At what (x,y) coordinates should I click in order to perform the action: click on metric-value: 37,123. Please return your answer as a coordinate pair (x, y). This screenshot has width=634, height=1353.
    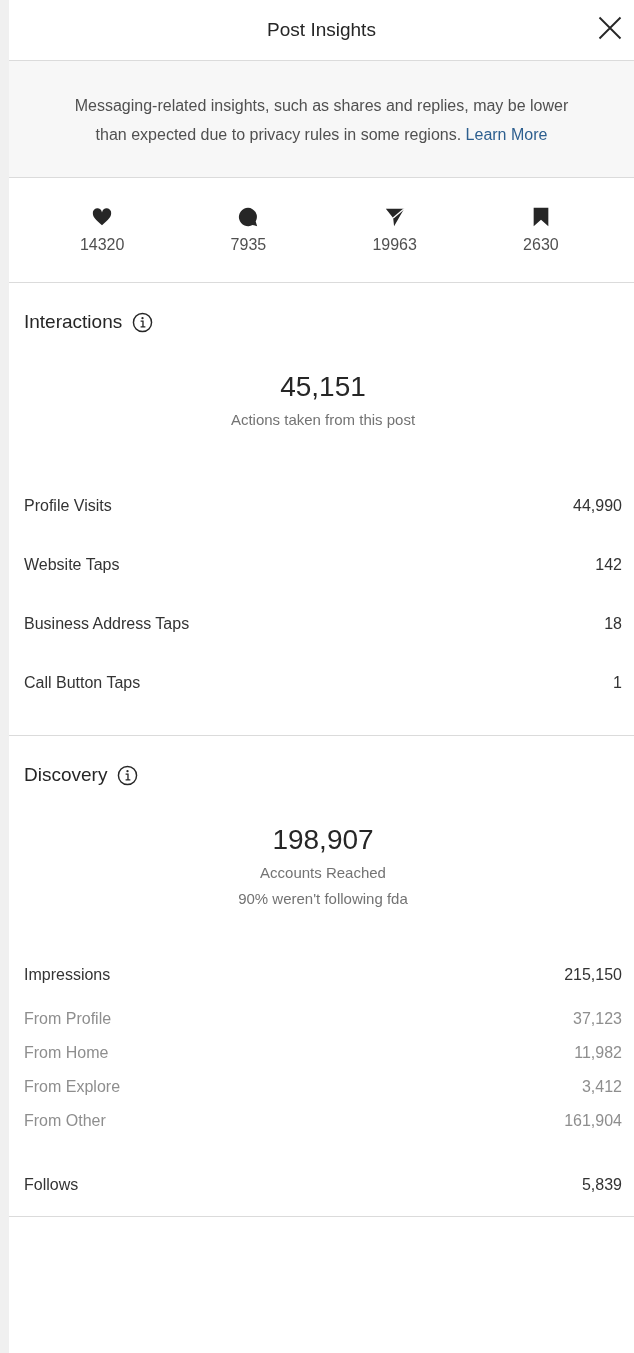
    Looking at the image, I should click on (597, 1019).